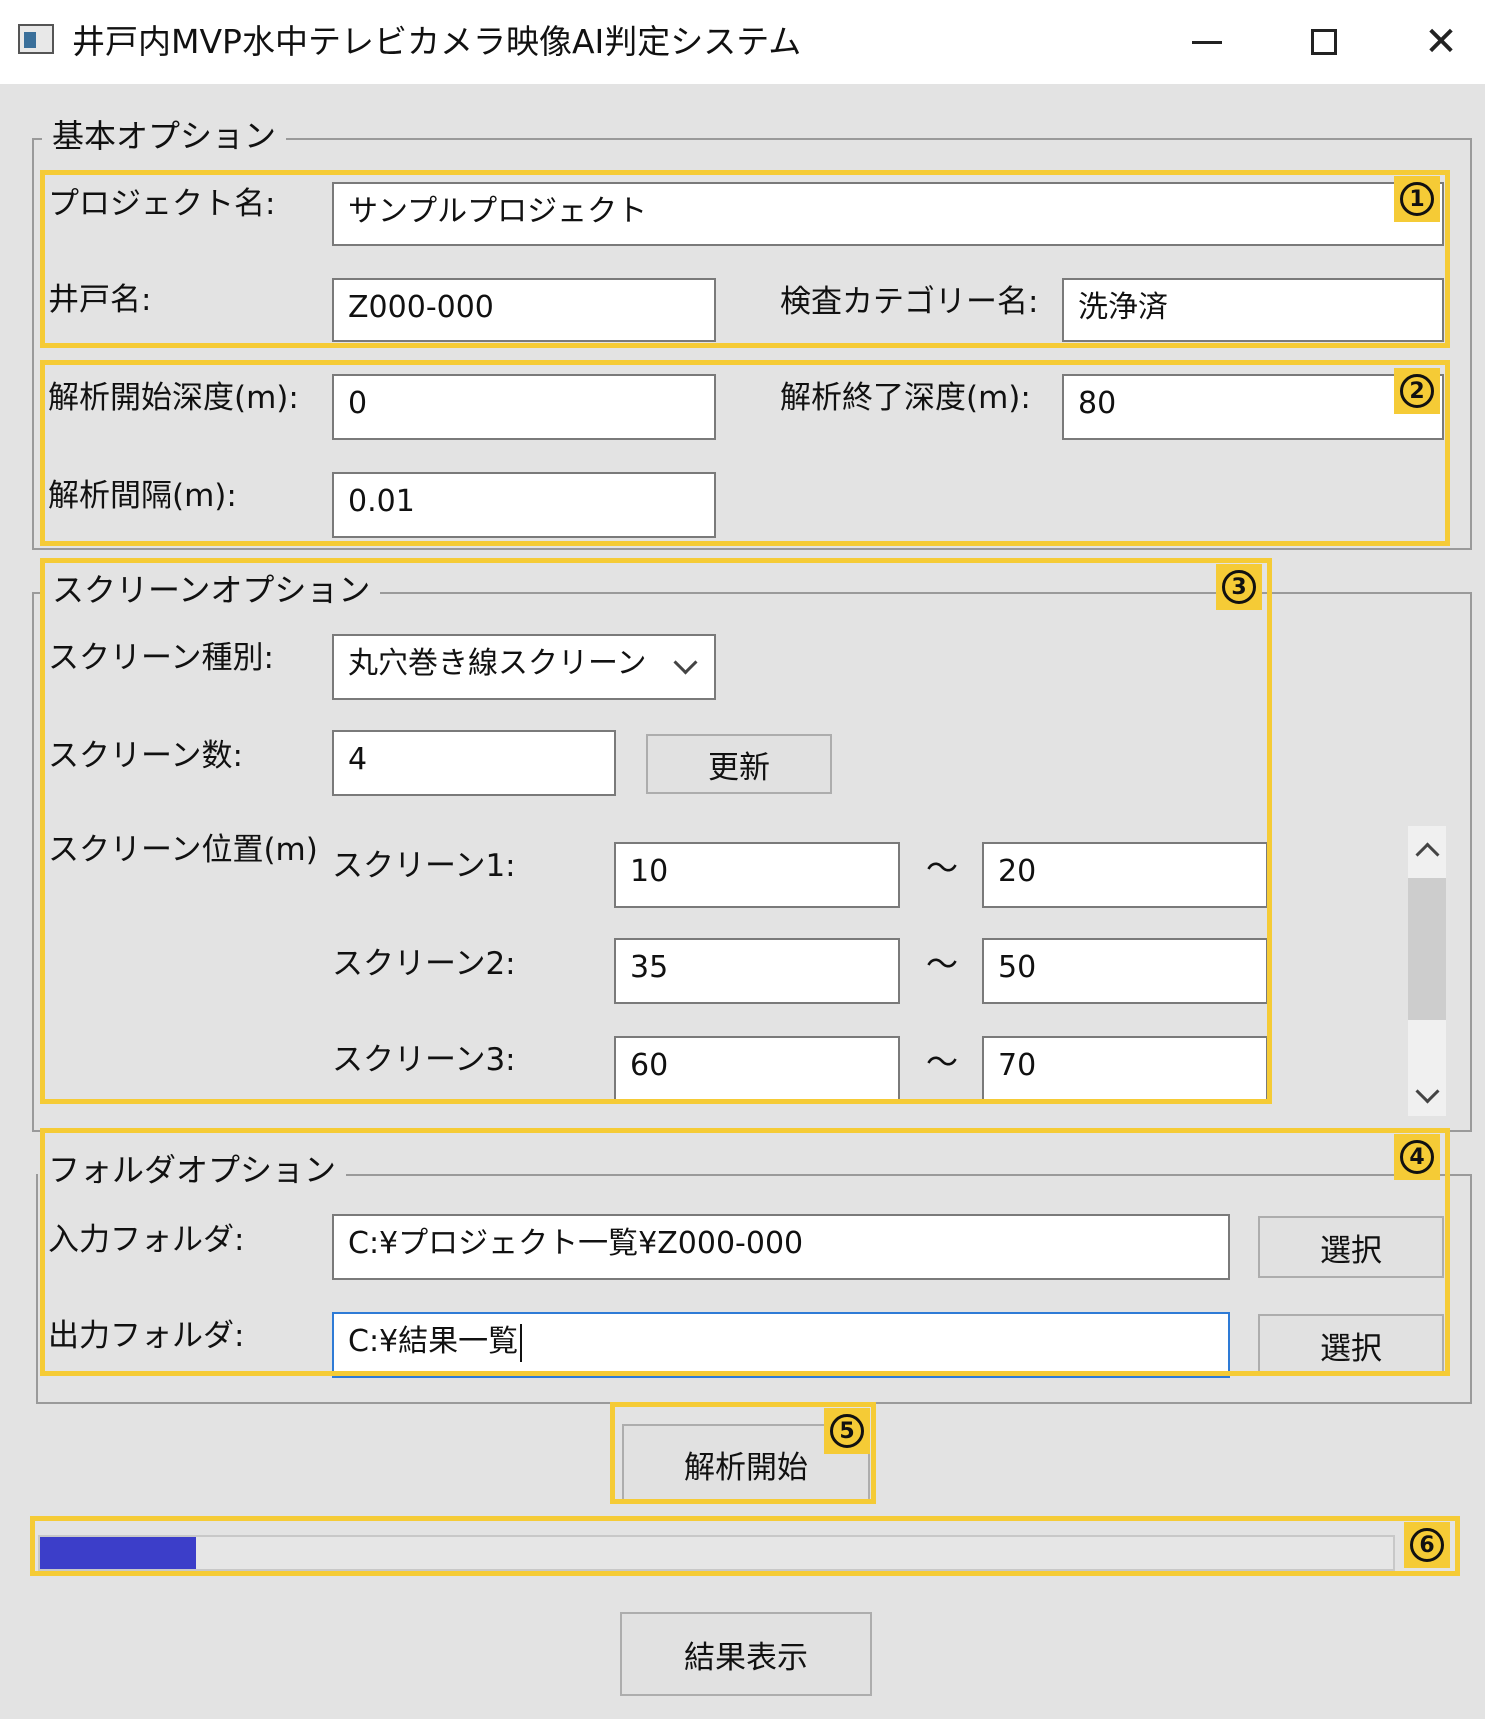 The width and height of the screenshot is (1485, 1719). Describe the element at coordinates (1417, 391) in the screenshot. I see `annotation-badge-2: 2` at that location.